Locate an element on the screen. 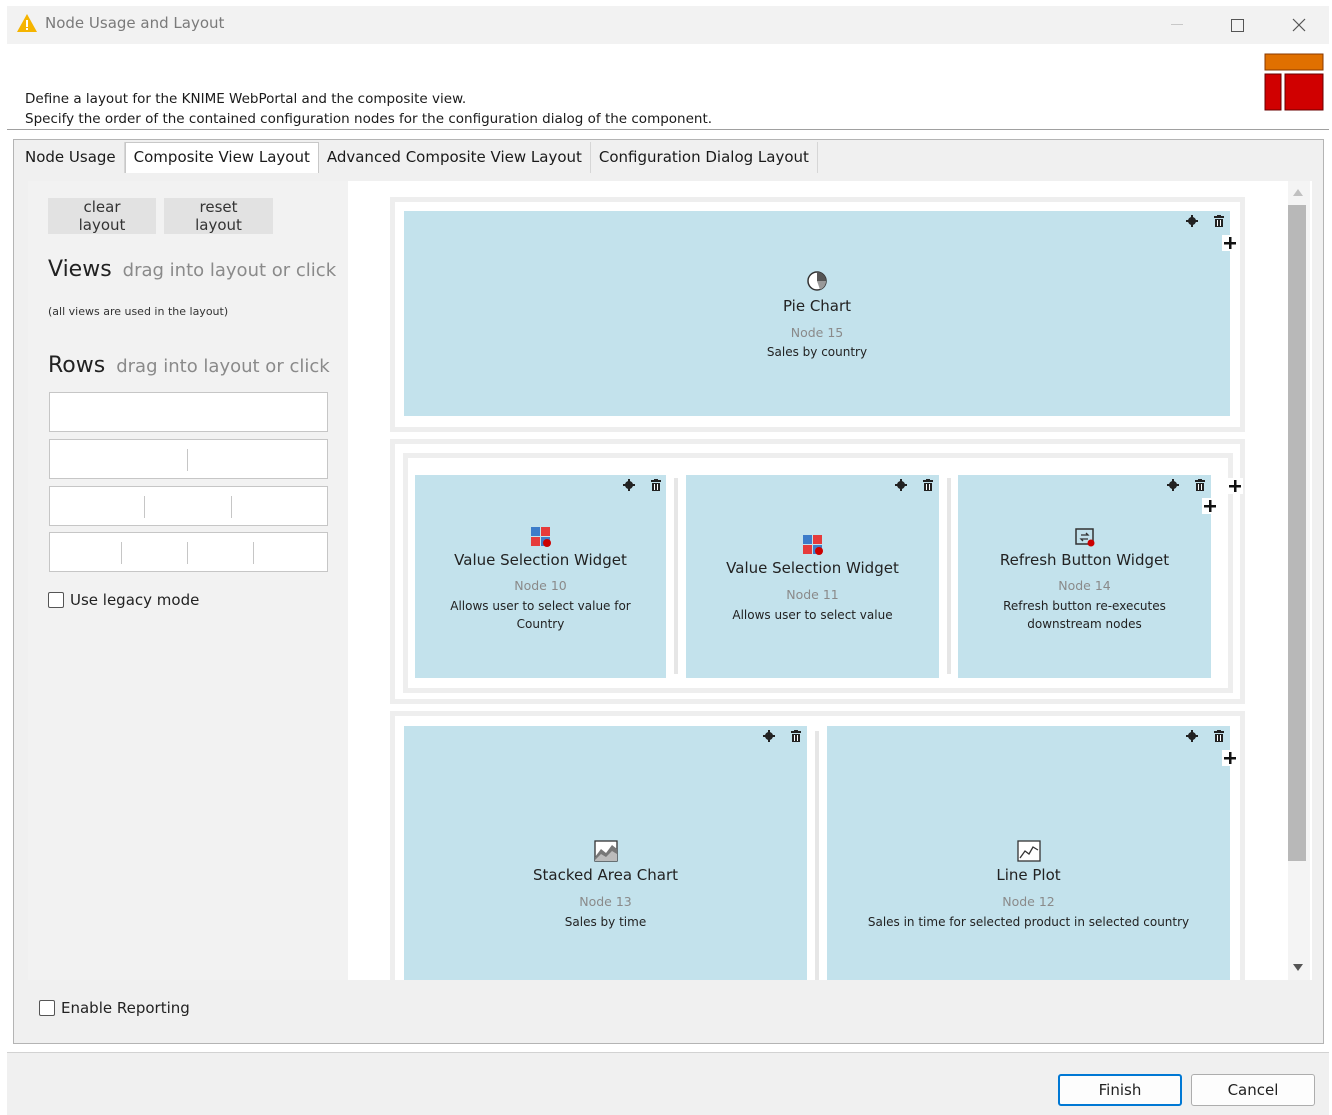 This screenshot has height=1115, width=1332. view-node-id: Node 15 is located at coordinates (817, 332).